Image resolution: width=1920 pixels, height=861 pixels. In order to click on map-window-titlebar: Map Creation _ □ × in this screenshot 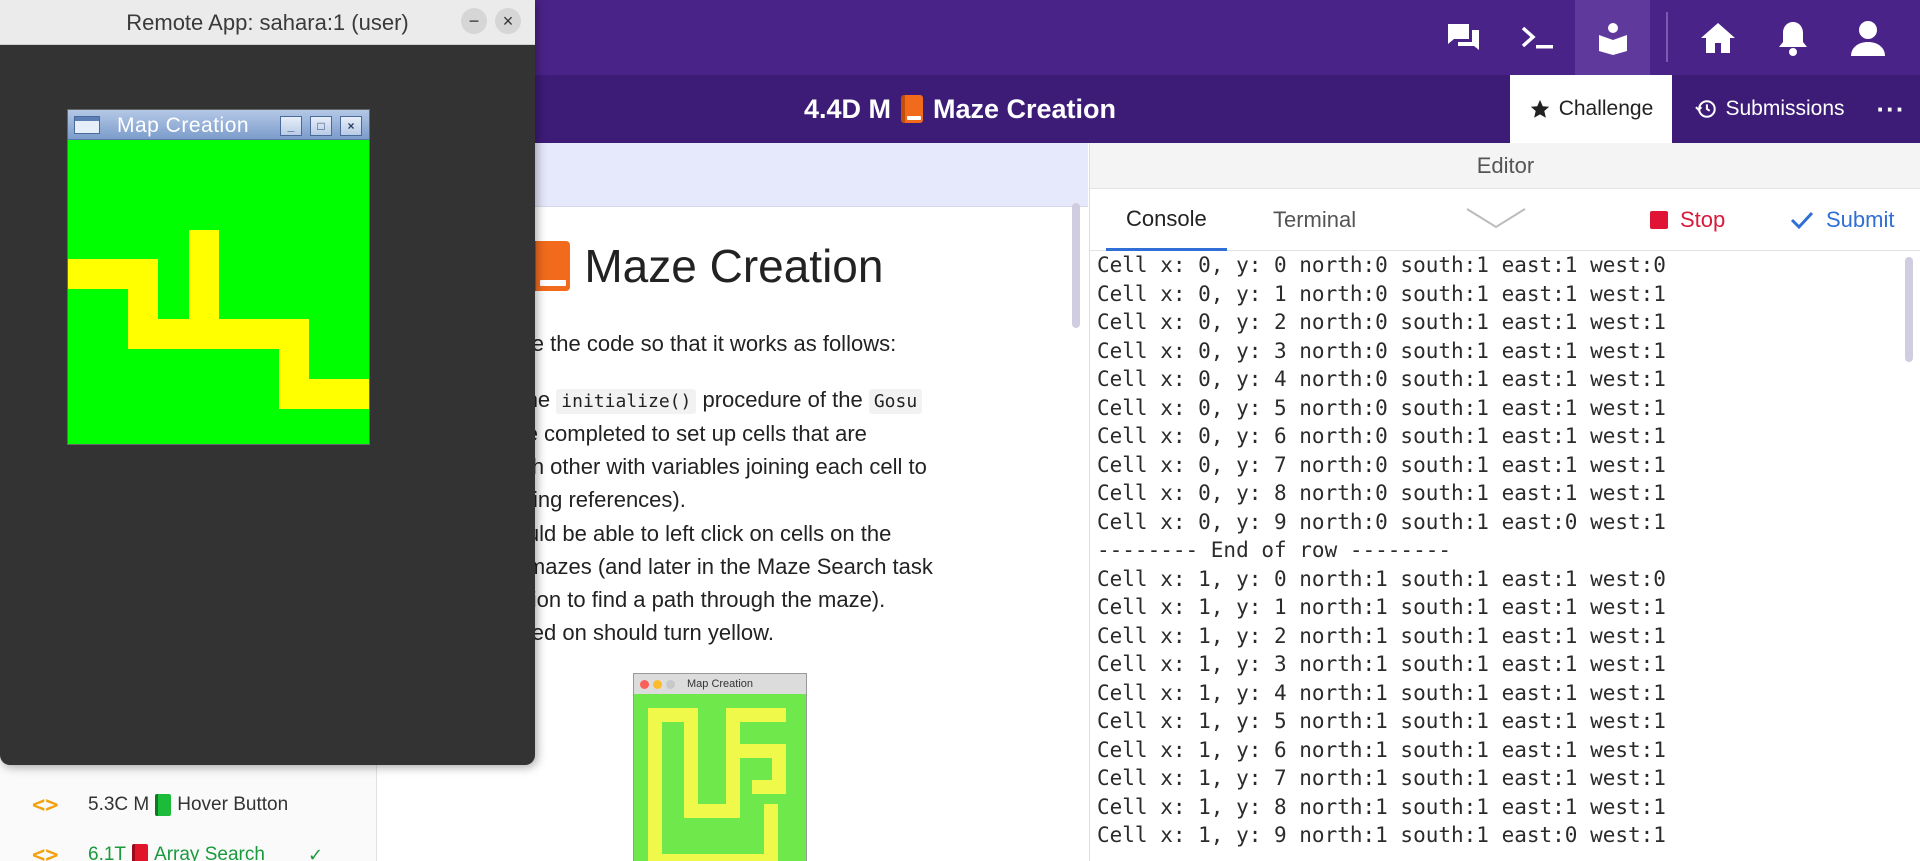, I will do `click(218, 125)`.